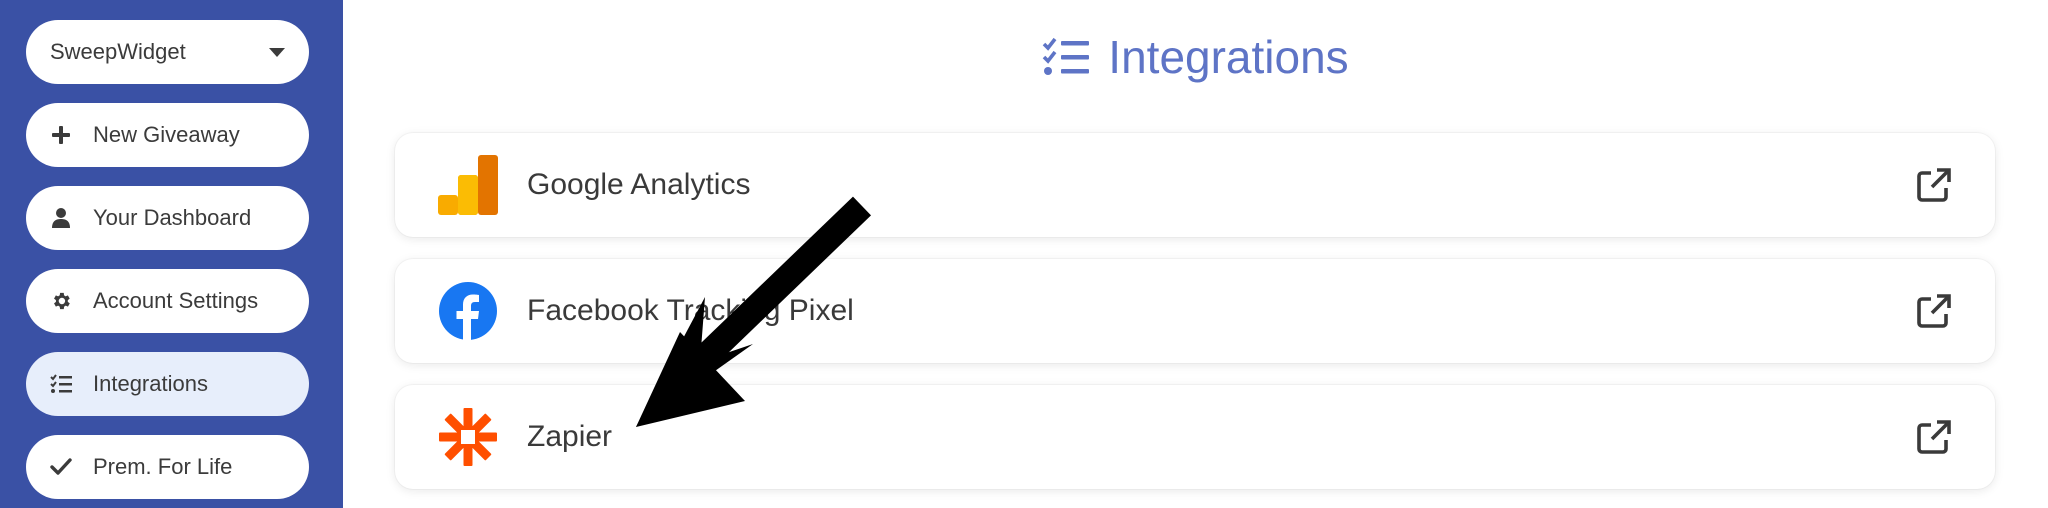  Describe the element at coordinates (150, 383) in the screenshot. I see `sidebar-item-label: Integrations` at that location.